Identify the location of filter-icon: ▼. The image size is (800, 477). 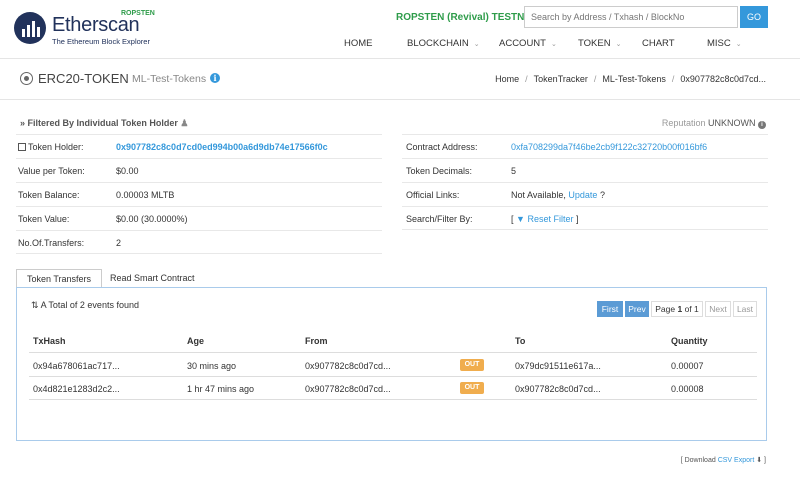
(520, 219).